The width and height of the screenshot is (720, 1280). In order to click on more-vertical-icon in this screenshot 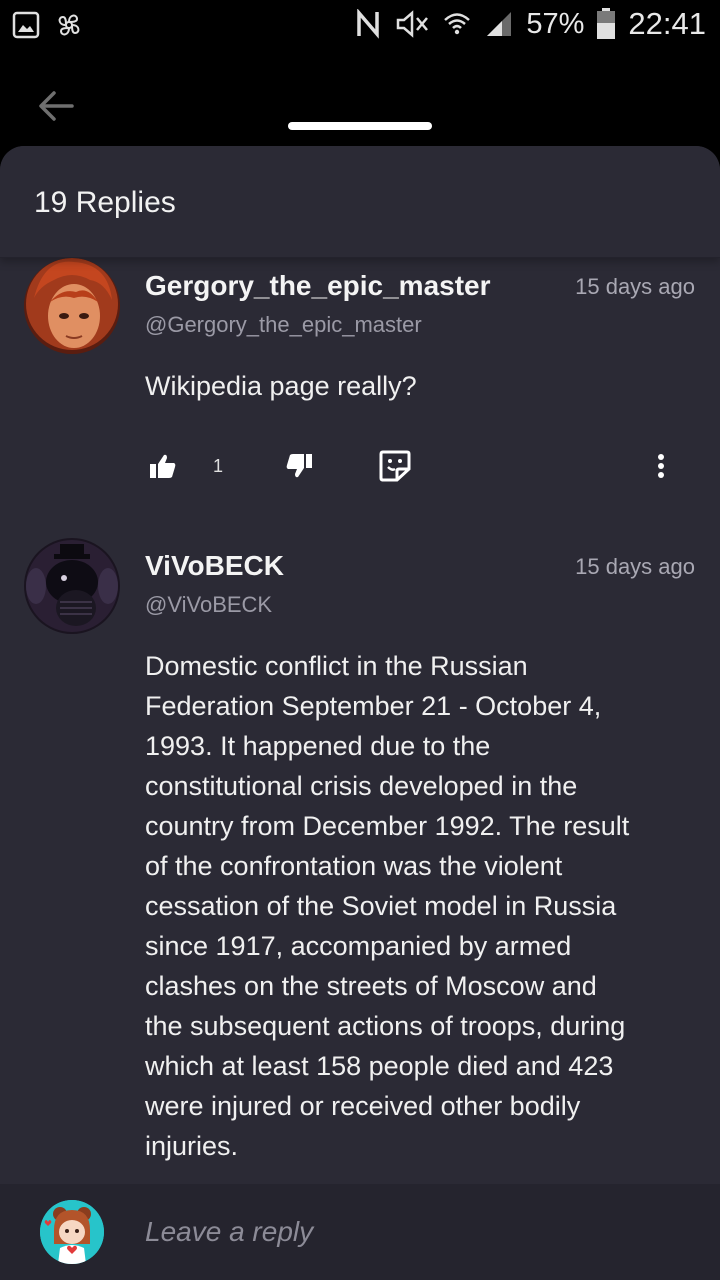, I will do `click(661, 466)`.